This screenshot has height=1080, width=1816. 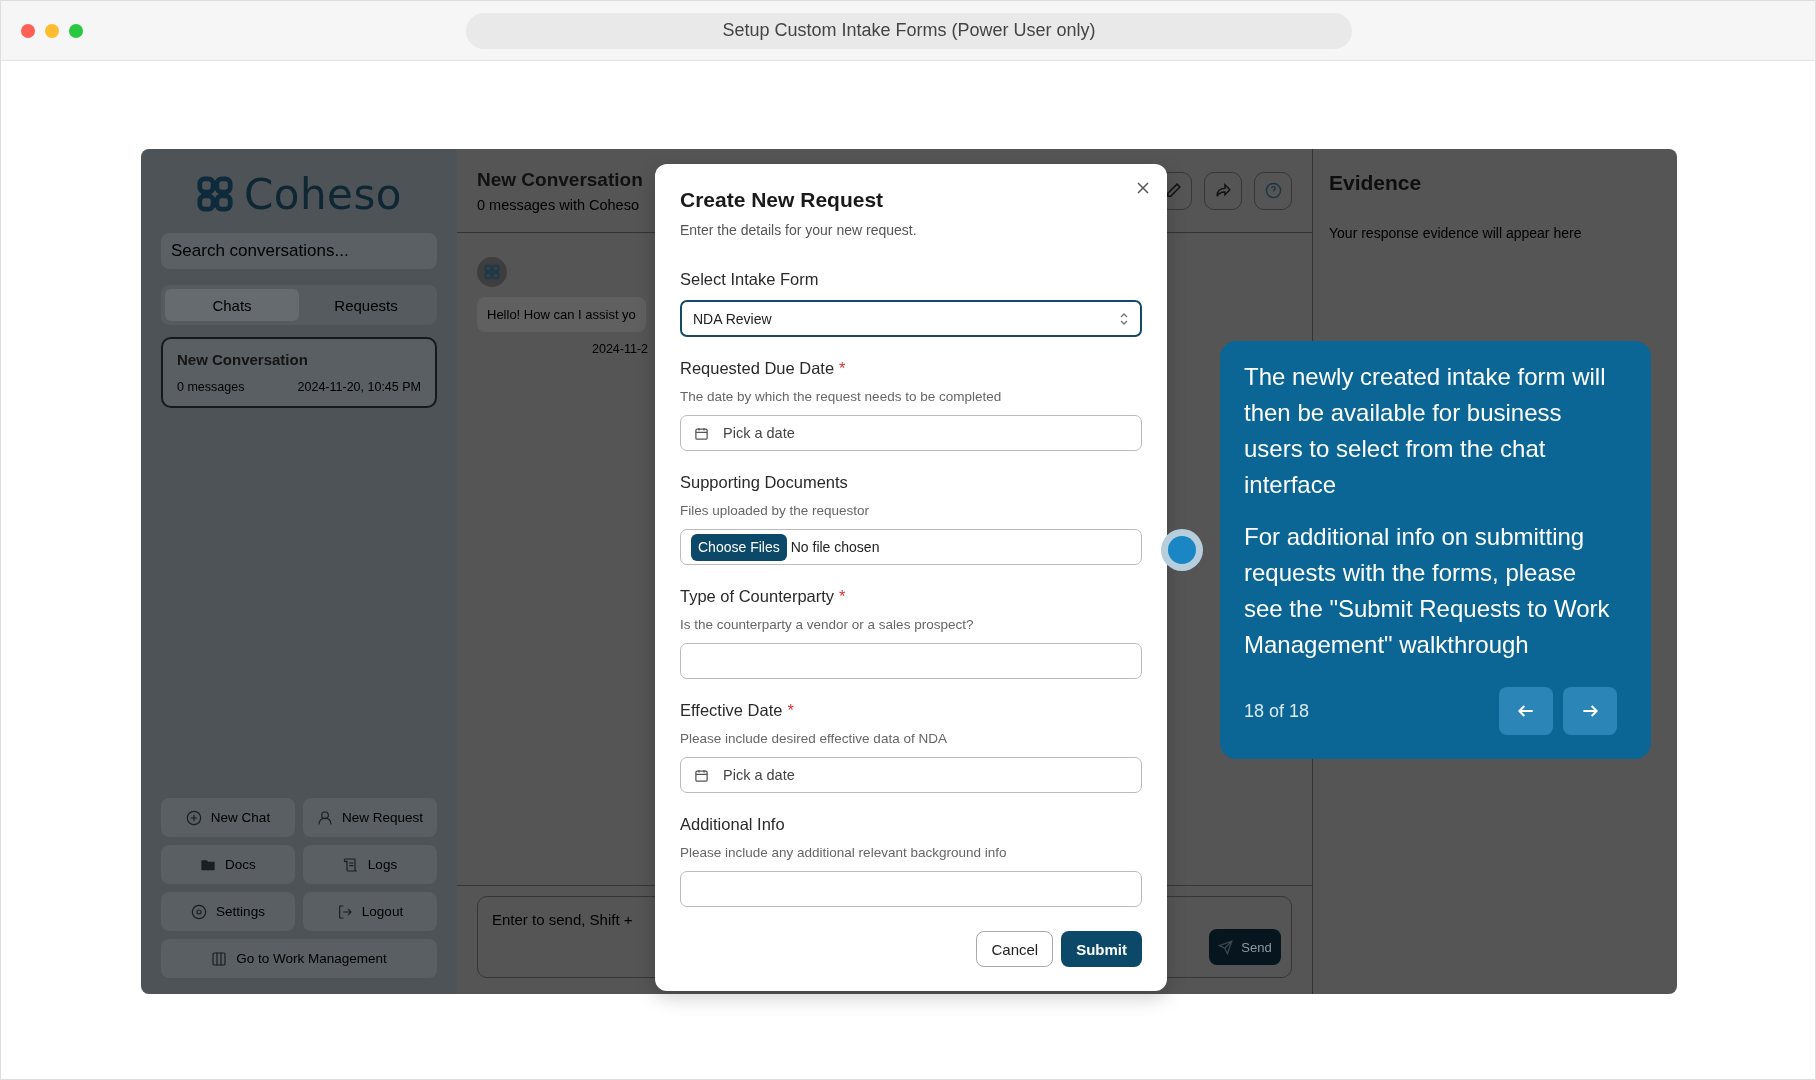 I want to click on chat-title: New Conversation, so click(x=560, y=179).